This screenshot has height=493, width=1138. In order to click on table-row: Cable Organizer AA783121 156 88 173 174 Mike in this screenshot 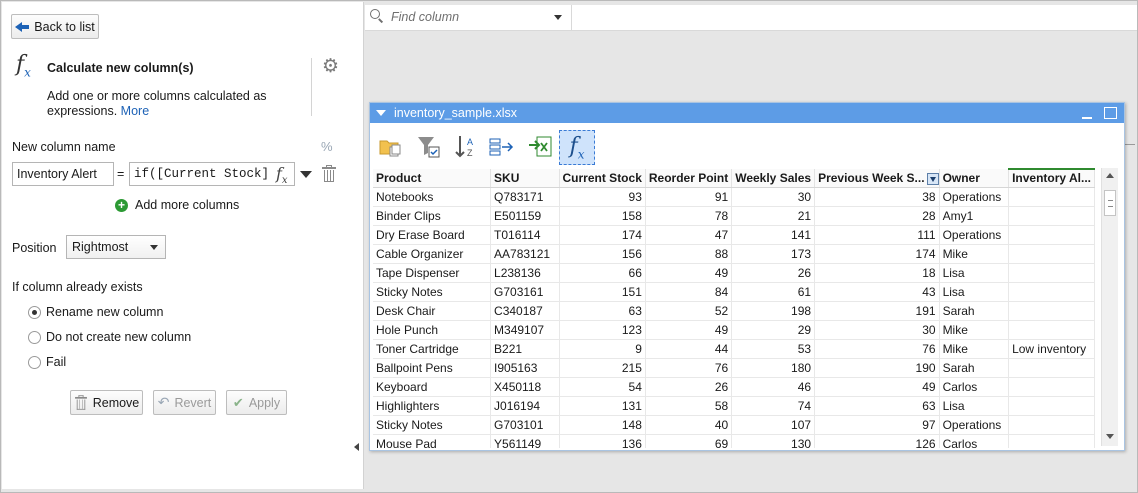, I will do `click(734, 254)`.